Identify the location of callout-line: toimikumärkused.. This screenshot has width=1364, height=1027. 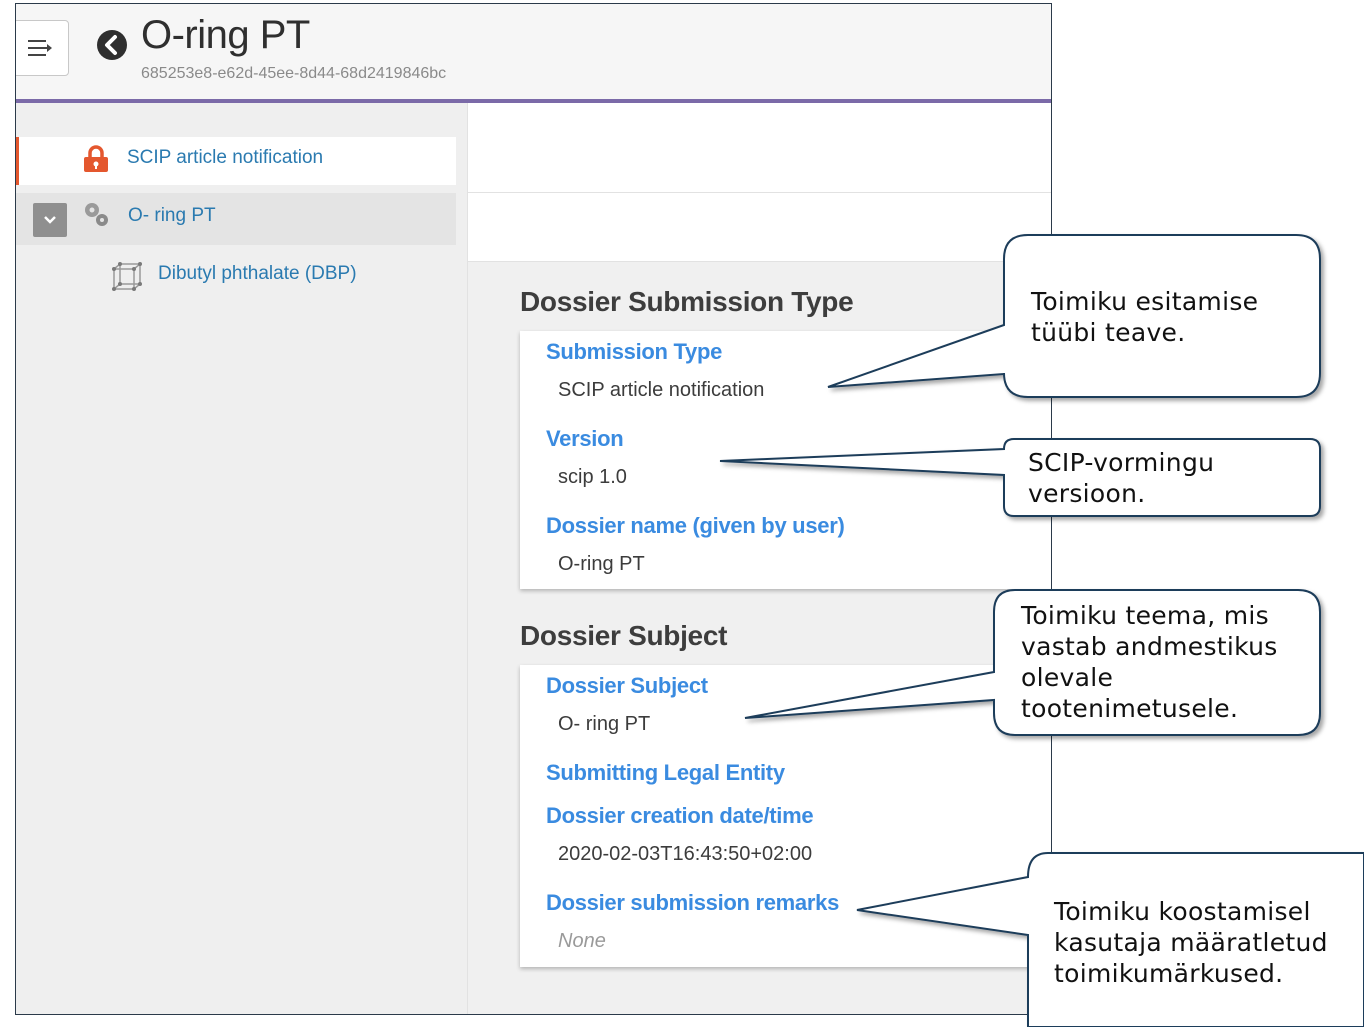
(1169, 973).